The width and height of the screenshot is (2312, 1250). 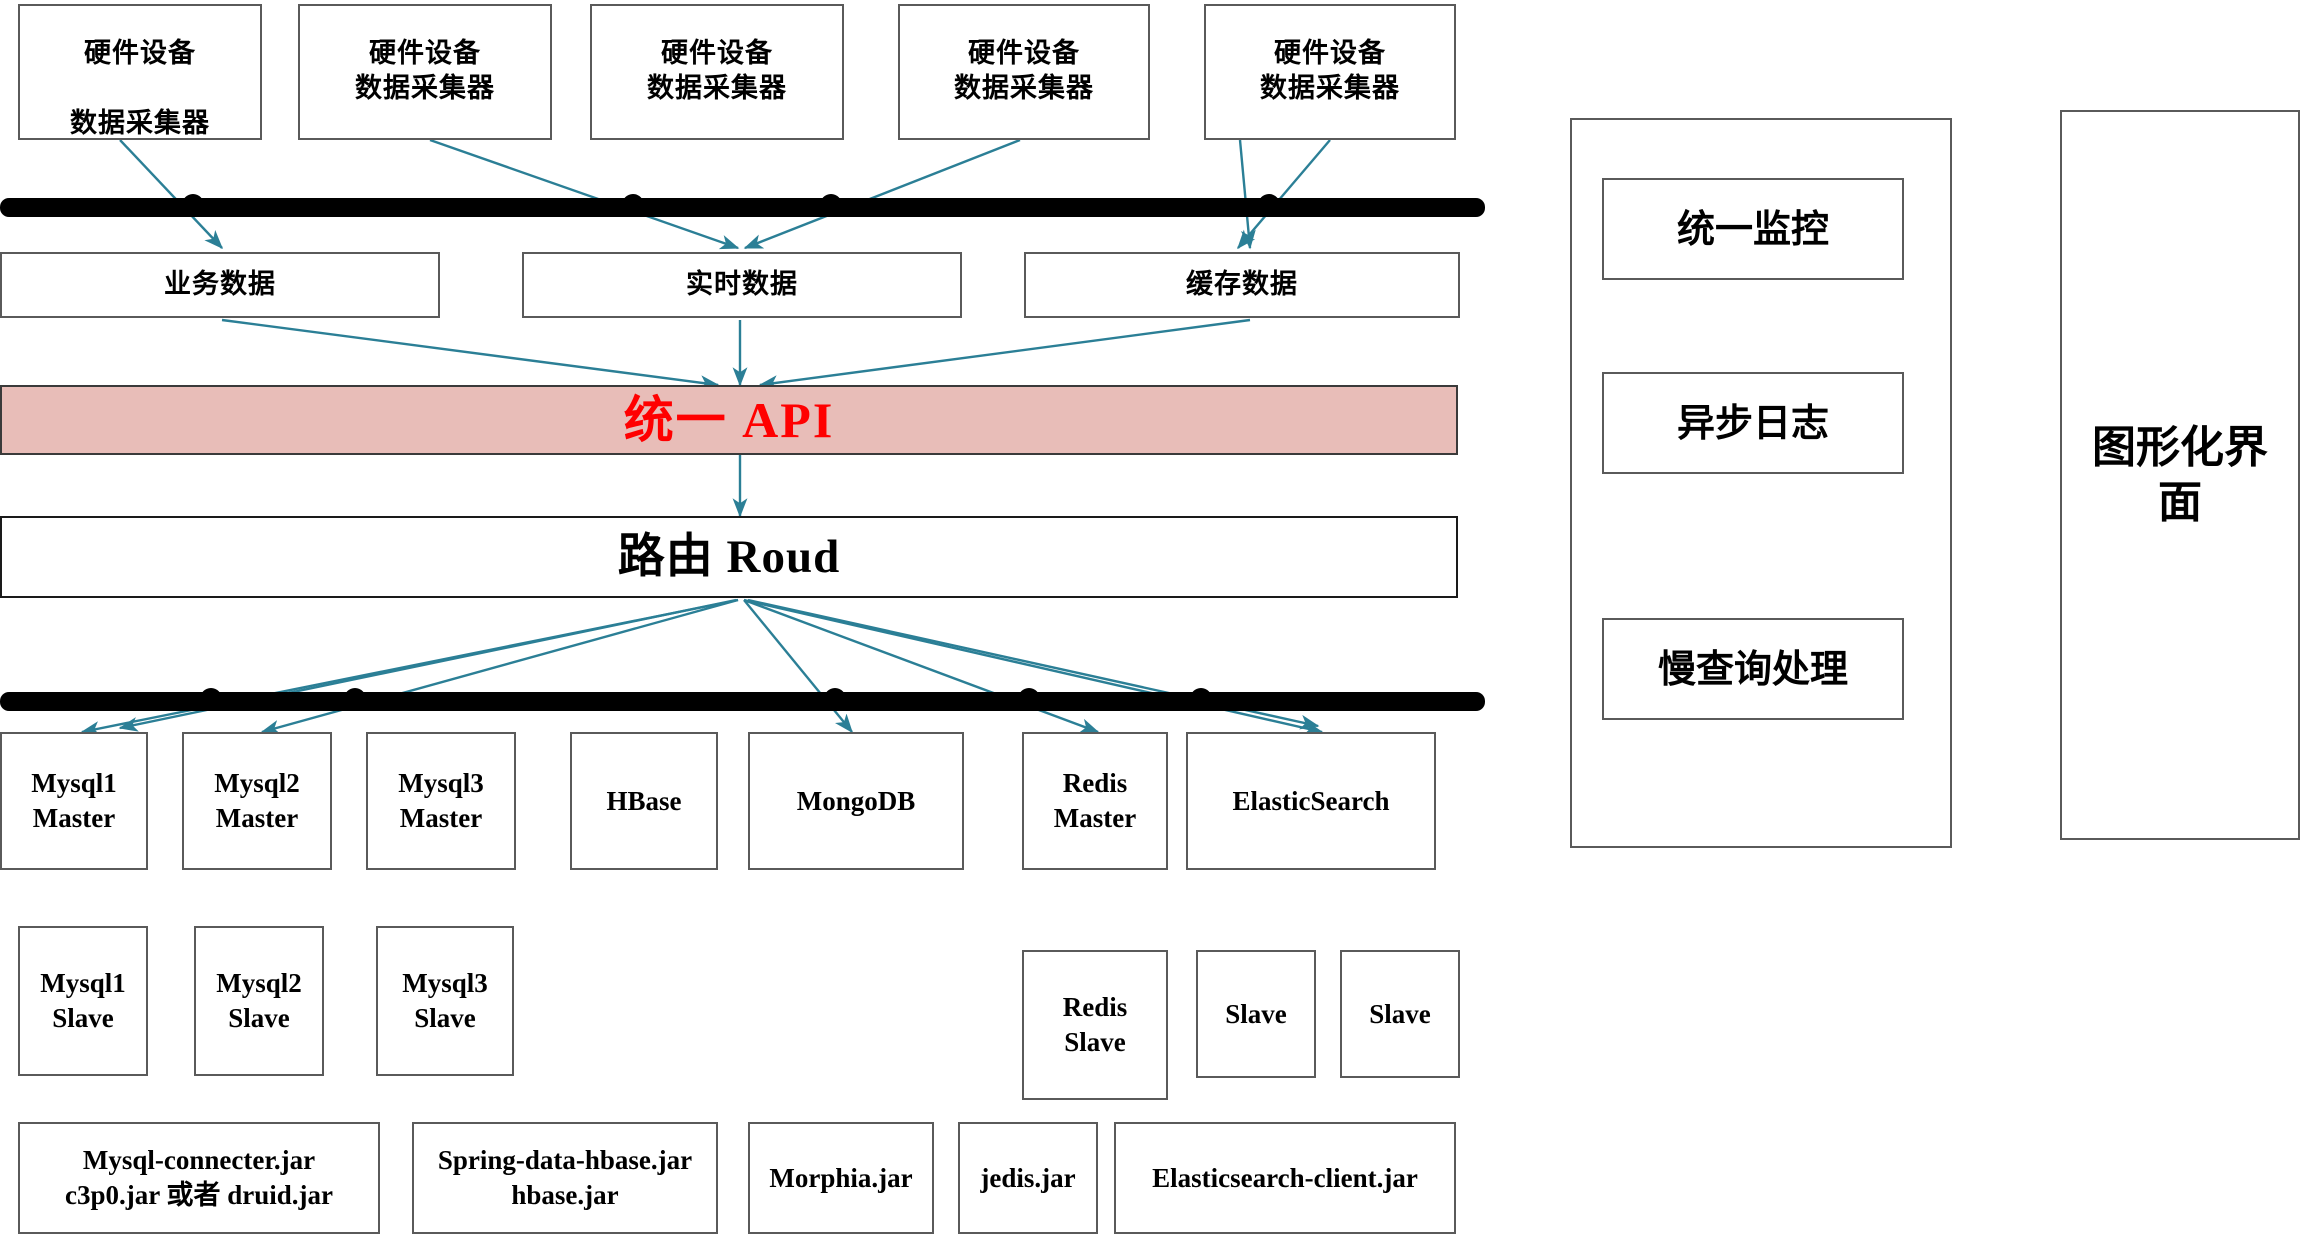 I want to click on database-box-elasticsearch: ElasticSearch, so click(x=1311, y=801).